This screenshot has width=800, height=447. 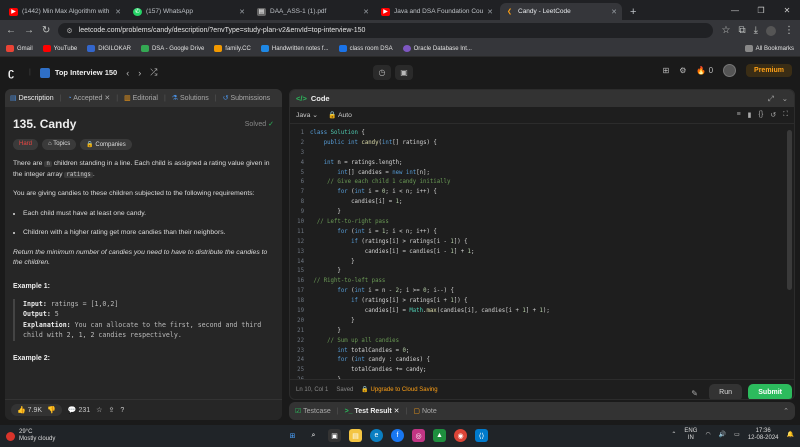 I want to click on settings-icon: ⚙, so click(x=682, y=70).